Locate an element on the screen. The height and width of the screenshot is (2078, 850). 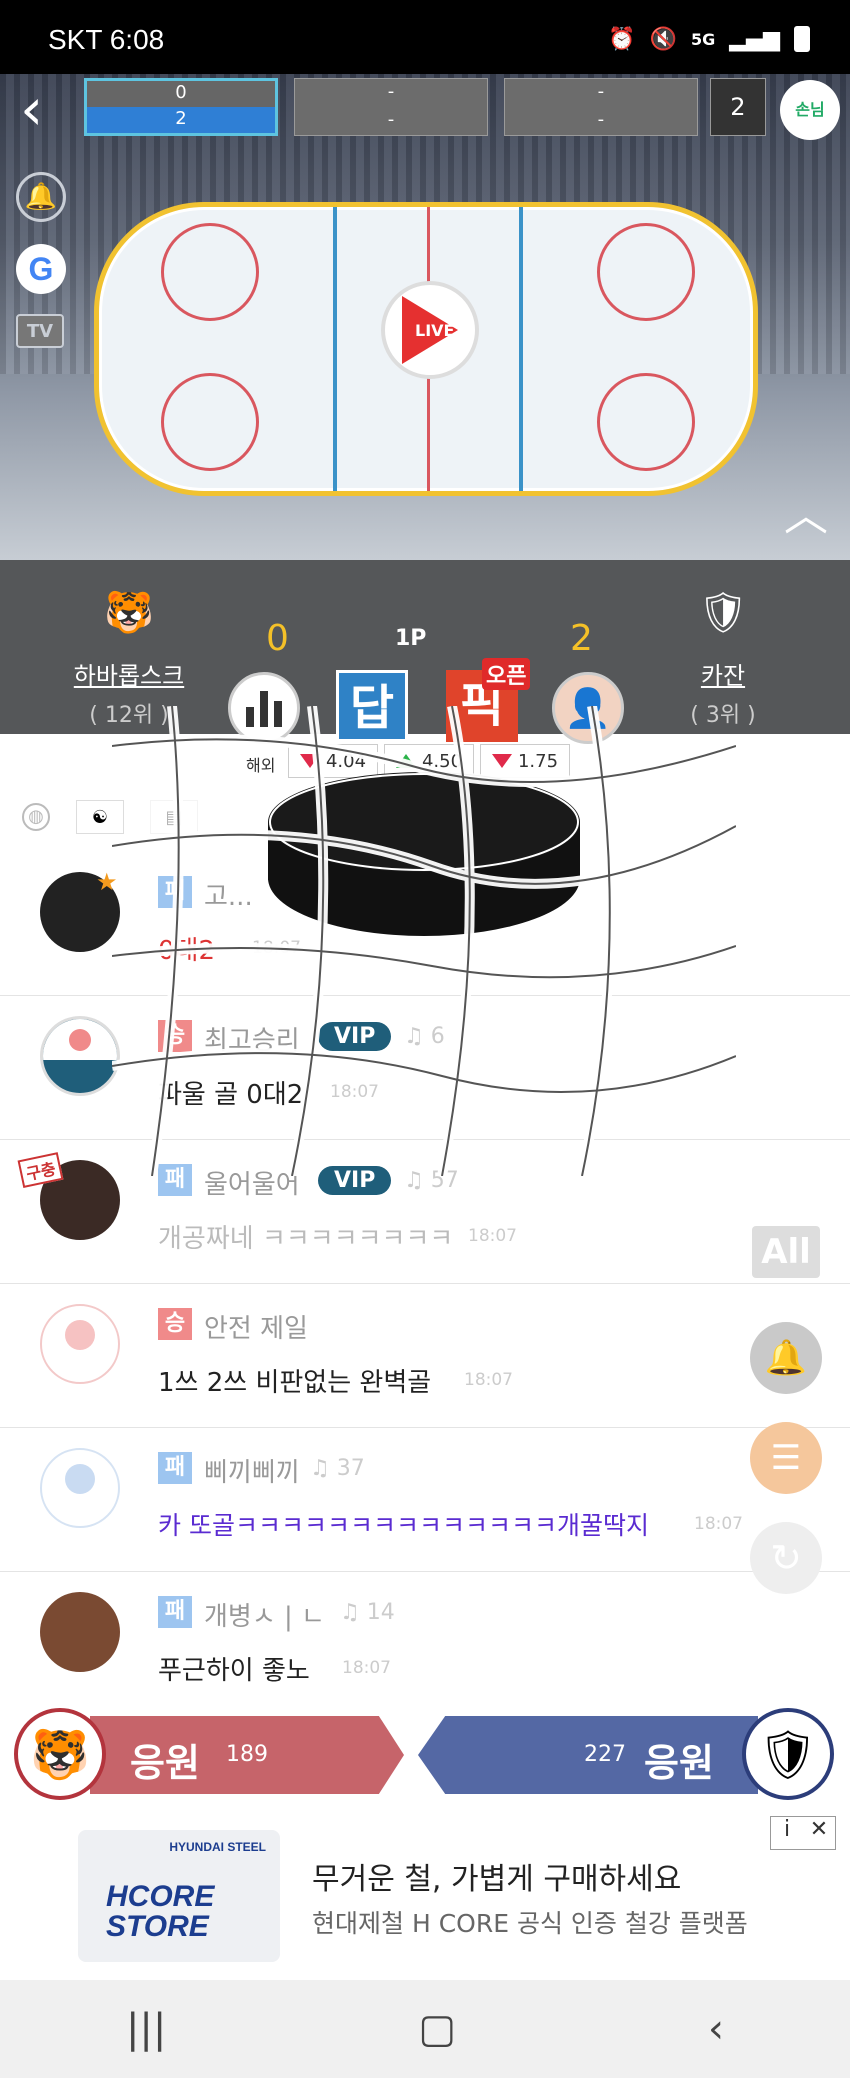
back-icon: ‹ is located at coordinates (31, 109).